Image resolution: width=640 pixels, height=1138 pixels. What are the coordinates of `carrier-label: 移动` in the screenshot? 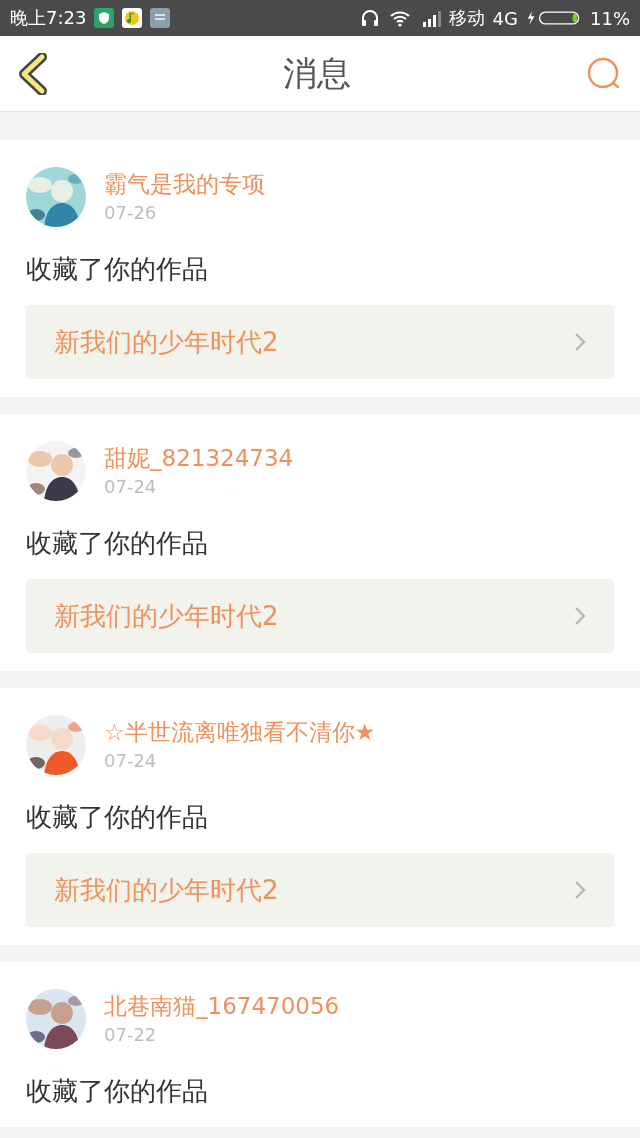 It's located at (466, 18).